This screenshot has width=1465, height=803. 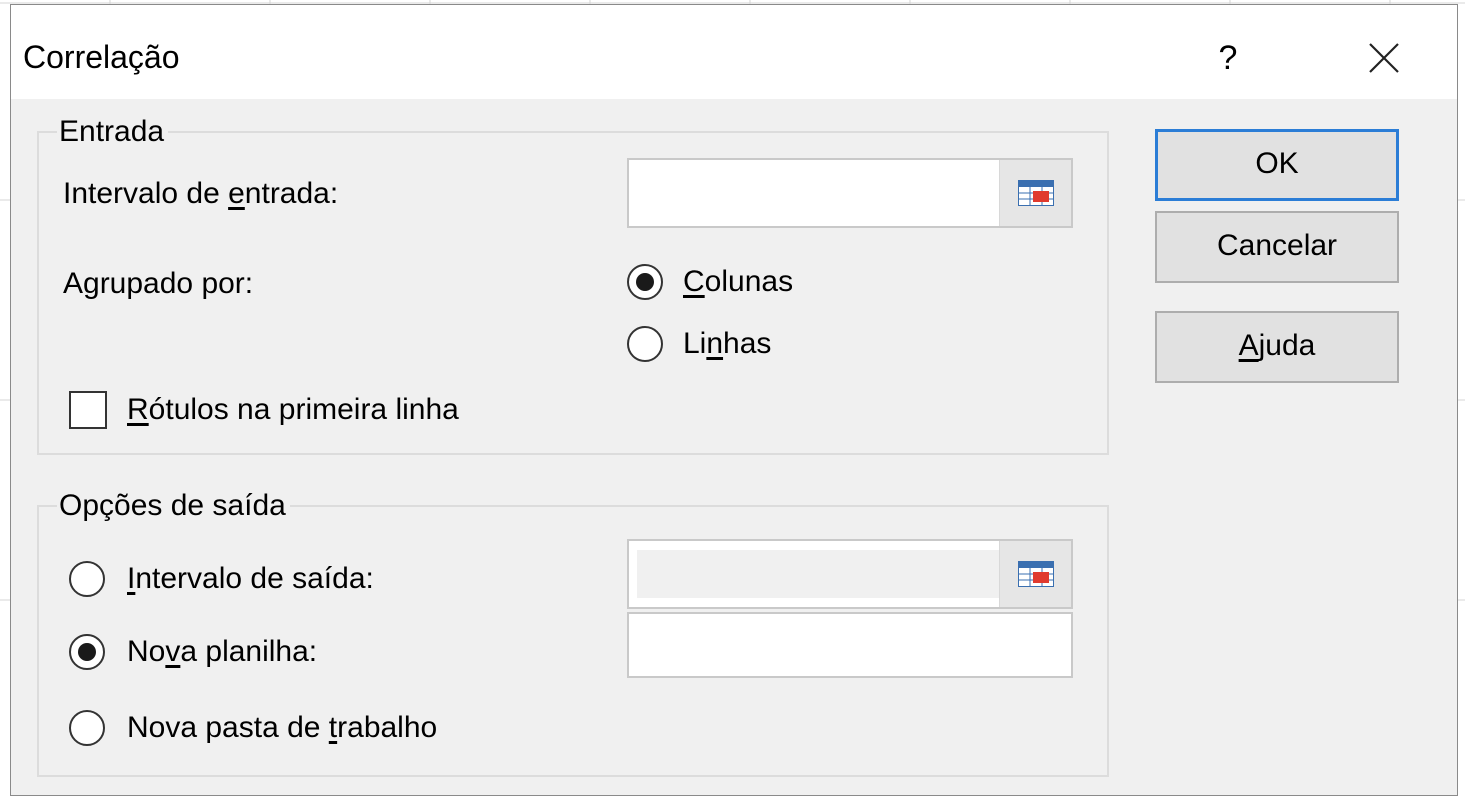 What do you see at coordinates (645, 282) in the screenshot?
I see `columns-radio` at bounding box center [645, 282].